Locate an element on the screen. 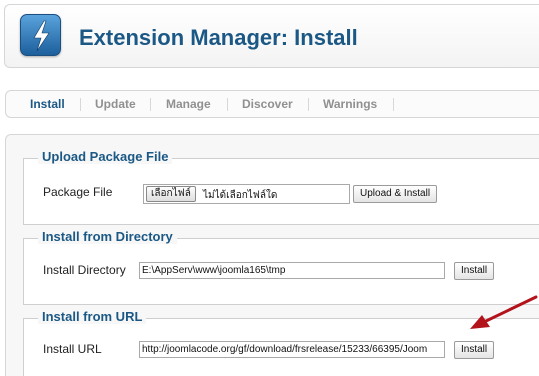 The height and width of the screenshot is (376, 539). tab-install: Install is located at coordinates (47, 104).